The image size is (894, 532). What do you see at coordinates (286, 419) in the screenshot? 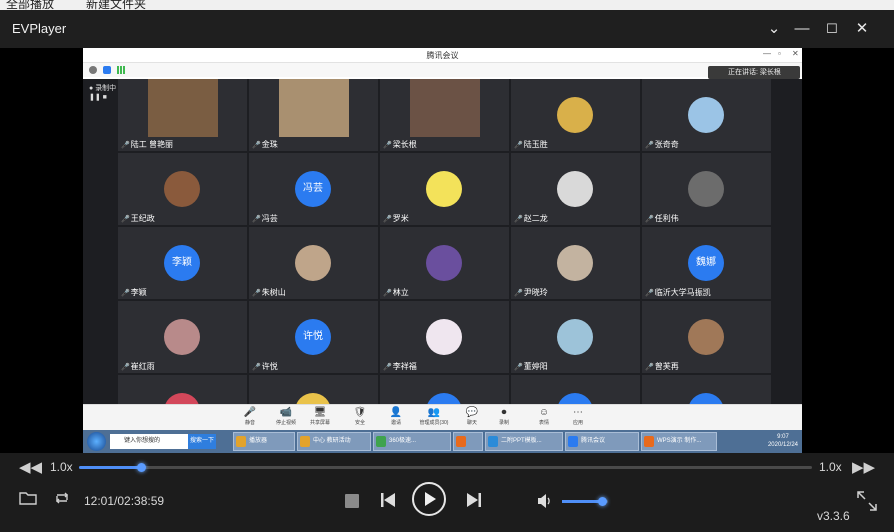
I see `toolbar-camera-button: 📹 停止视频` at bounding box center [286, 419].